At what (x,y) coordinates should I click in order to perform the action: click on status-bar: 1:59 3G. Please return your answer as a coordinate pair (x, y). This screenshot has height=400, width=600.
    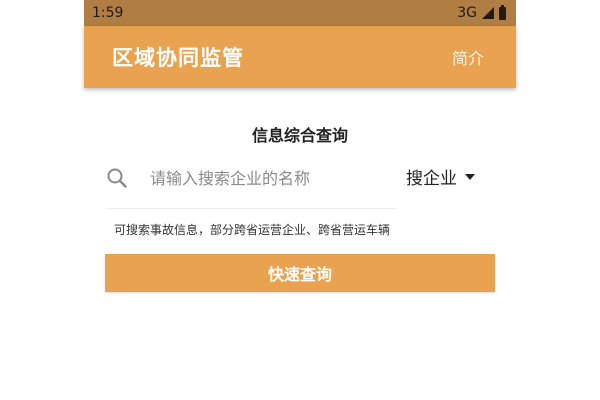
    Looking at the image, I should click on (300, 13).